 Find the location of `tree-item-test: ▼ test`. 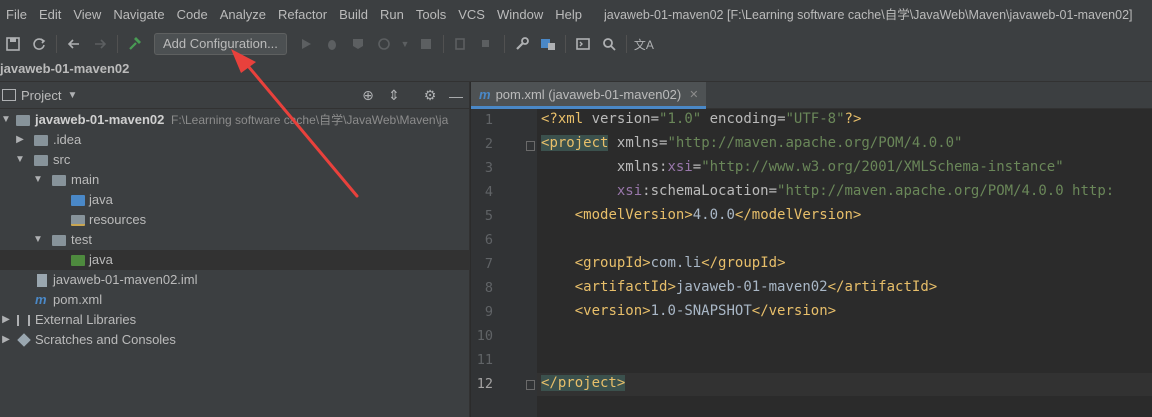

tree-item-test: ▼ test is located at coordinates (235, 240).